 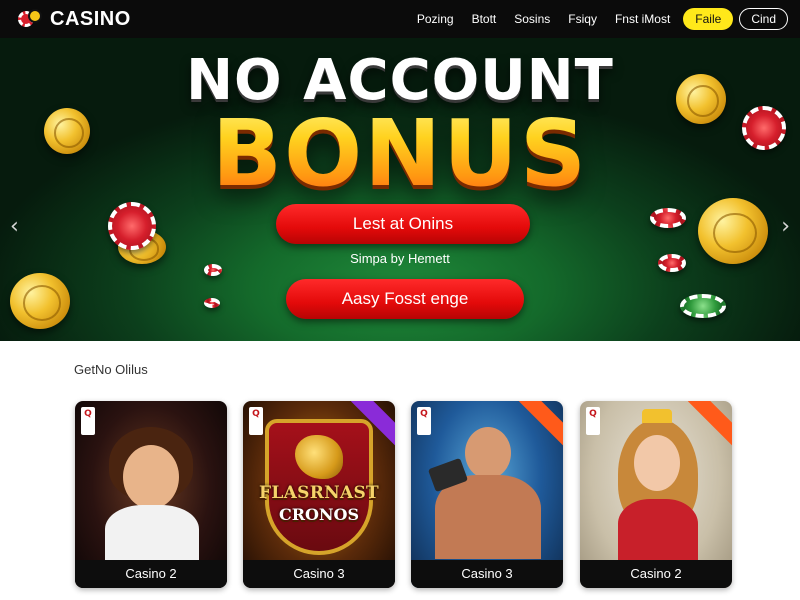 I want to click on game-art-subtitle: CRONOS, so click(x=319, y=514).